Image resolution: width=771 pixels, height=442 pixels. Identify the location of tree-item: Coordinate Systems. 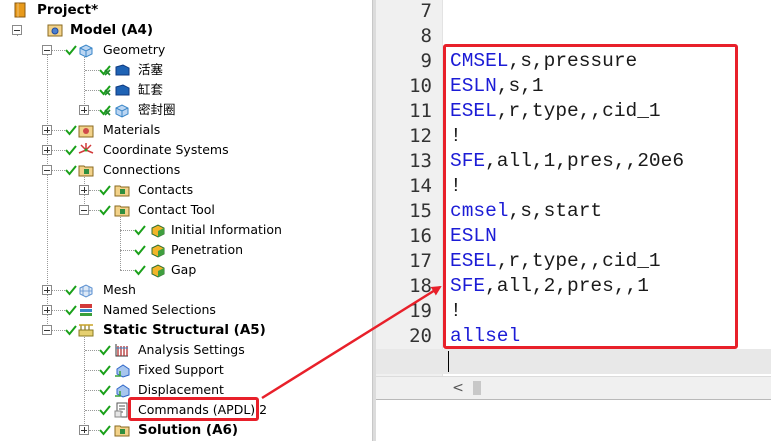
(186, 150).